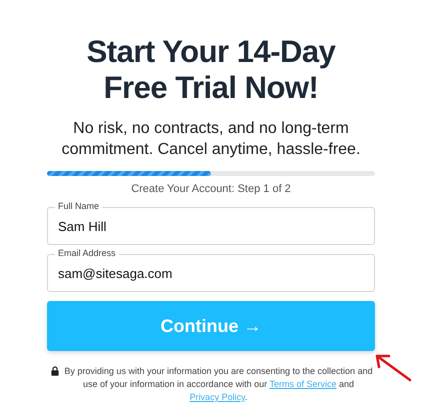  I want to click on field-label: Email Address, so click(87, 253).